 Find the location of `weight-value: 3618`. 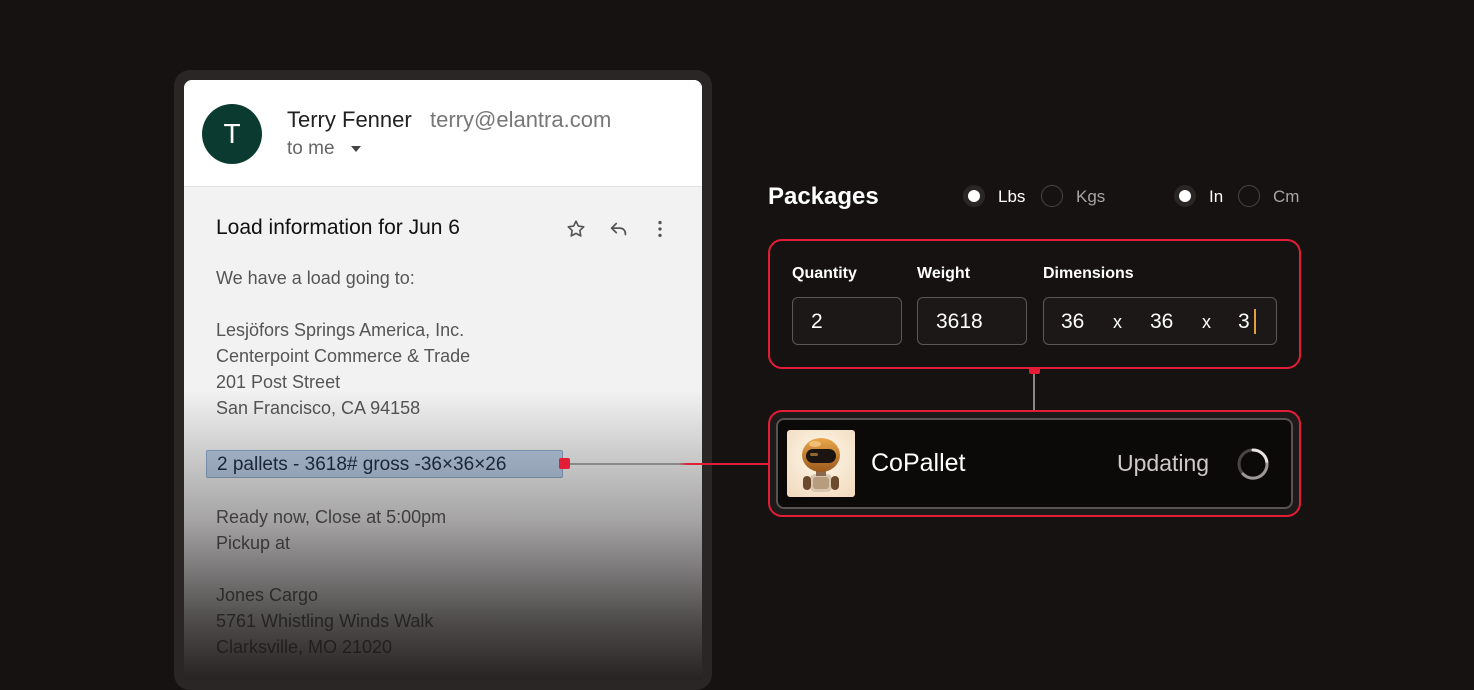

weight-value: 3618 is located at coordinates (959, 321).